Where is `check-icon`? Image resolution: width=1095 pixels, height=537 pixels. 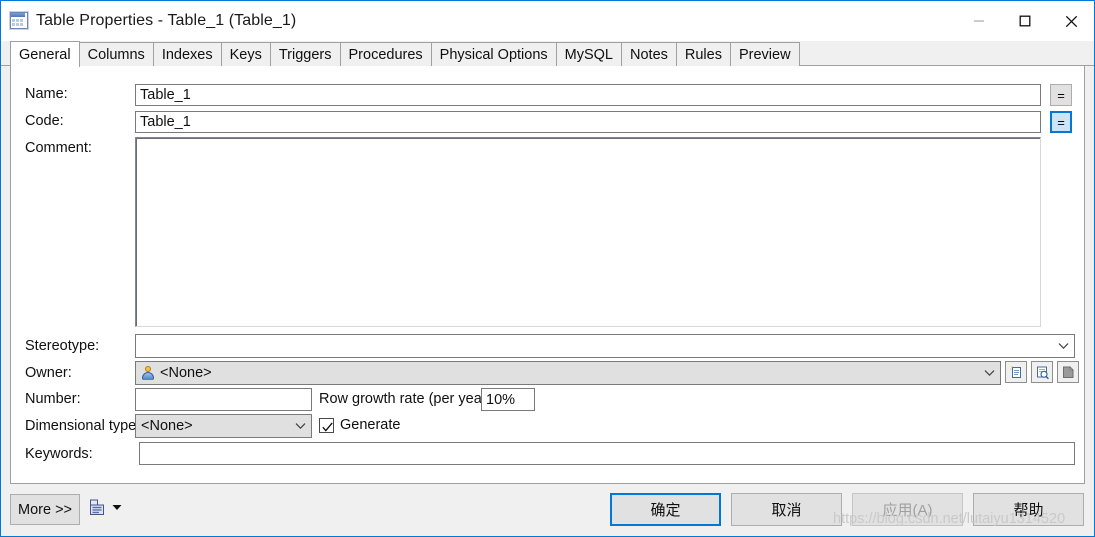
check-icon is located at coordinates (327, 429).